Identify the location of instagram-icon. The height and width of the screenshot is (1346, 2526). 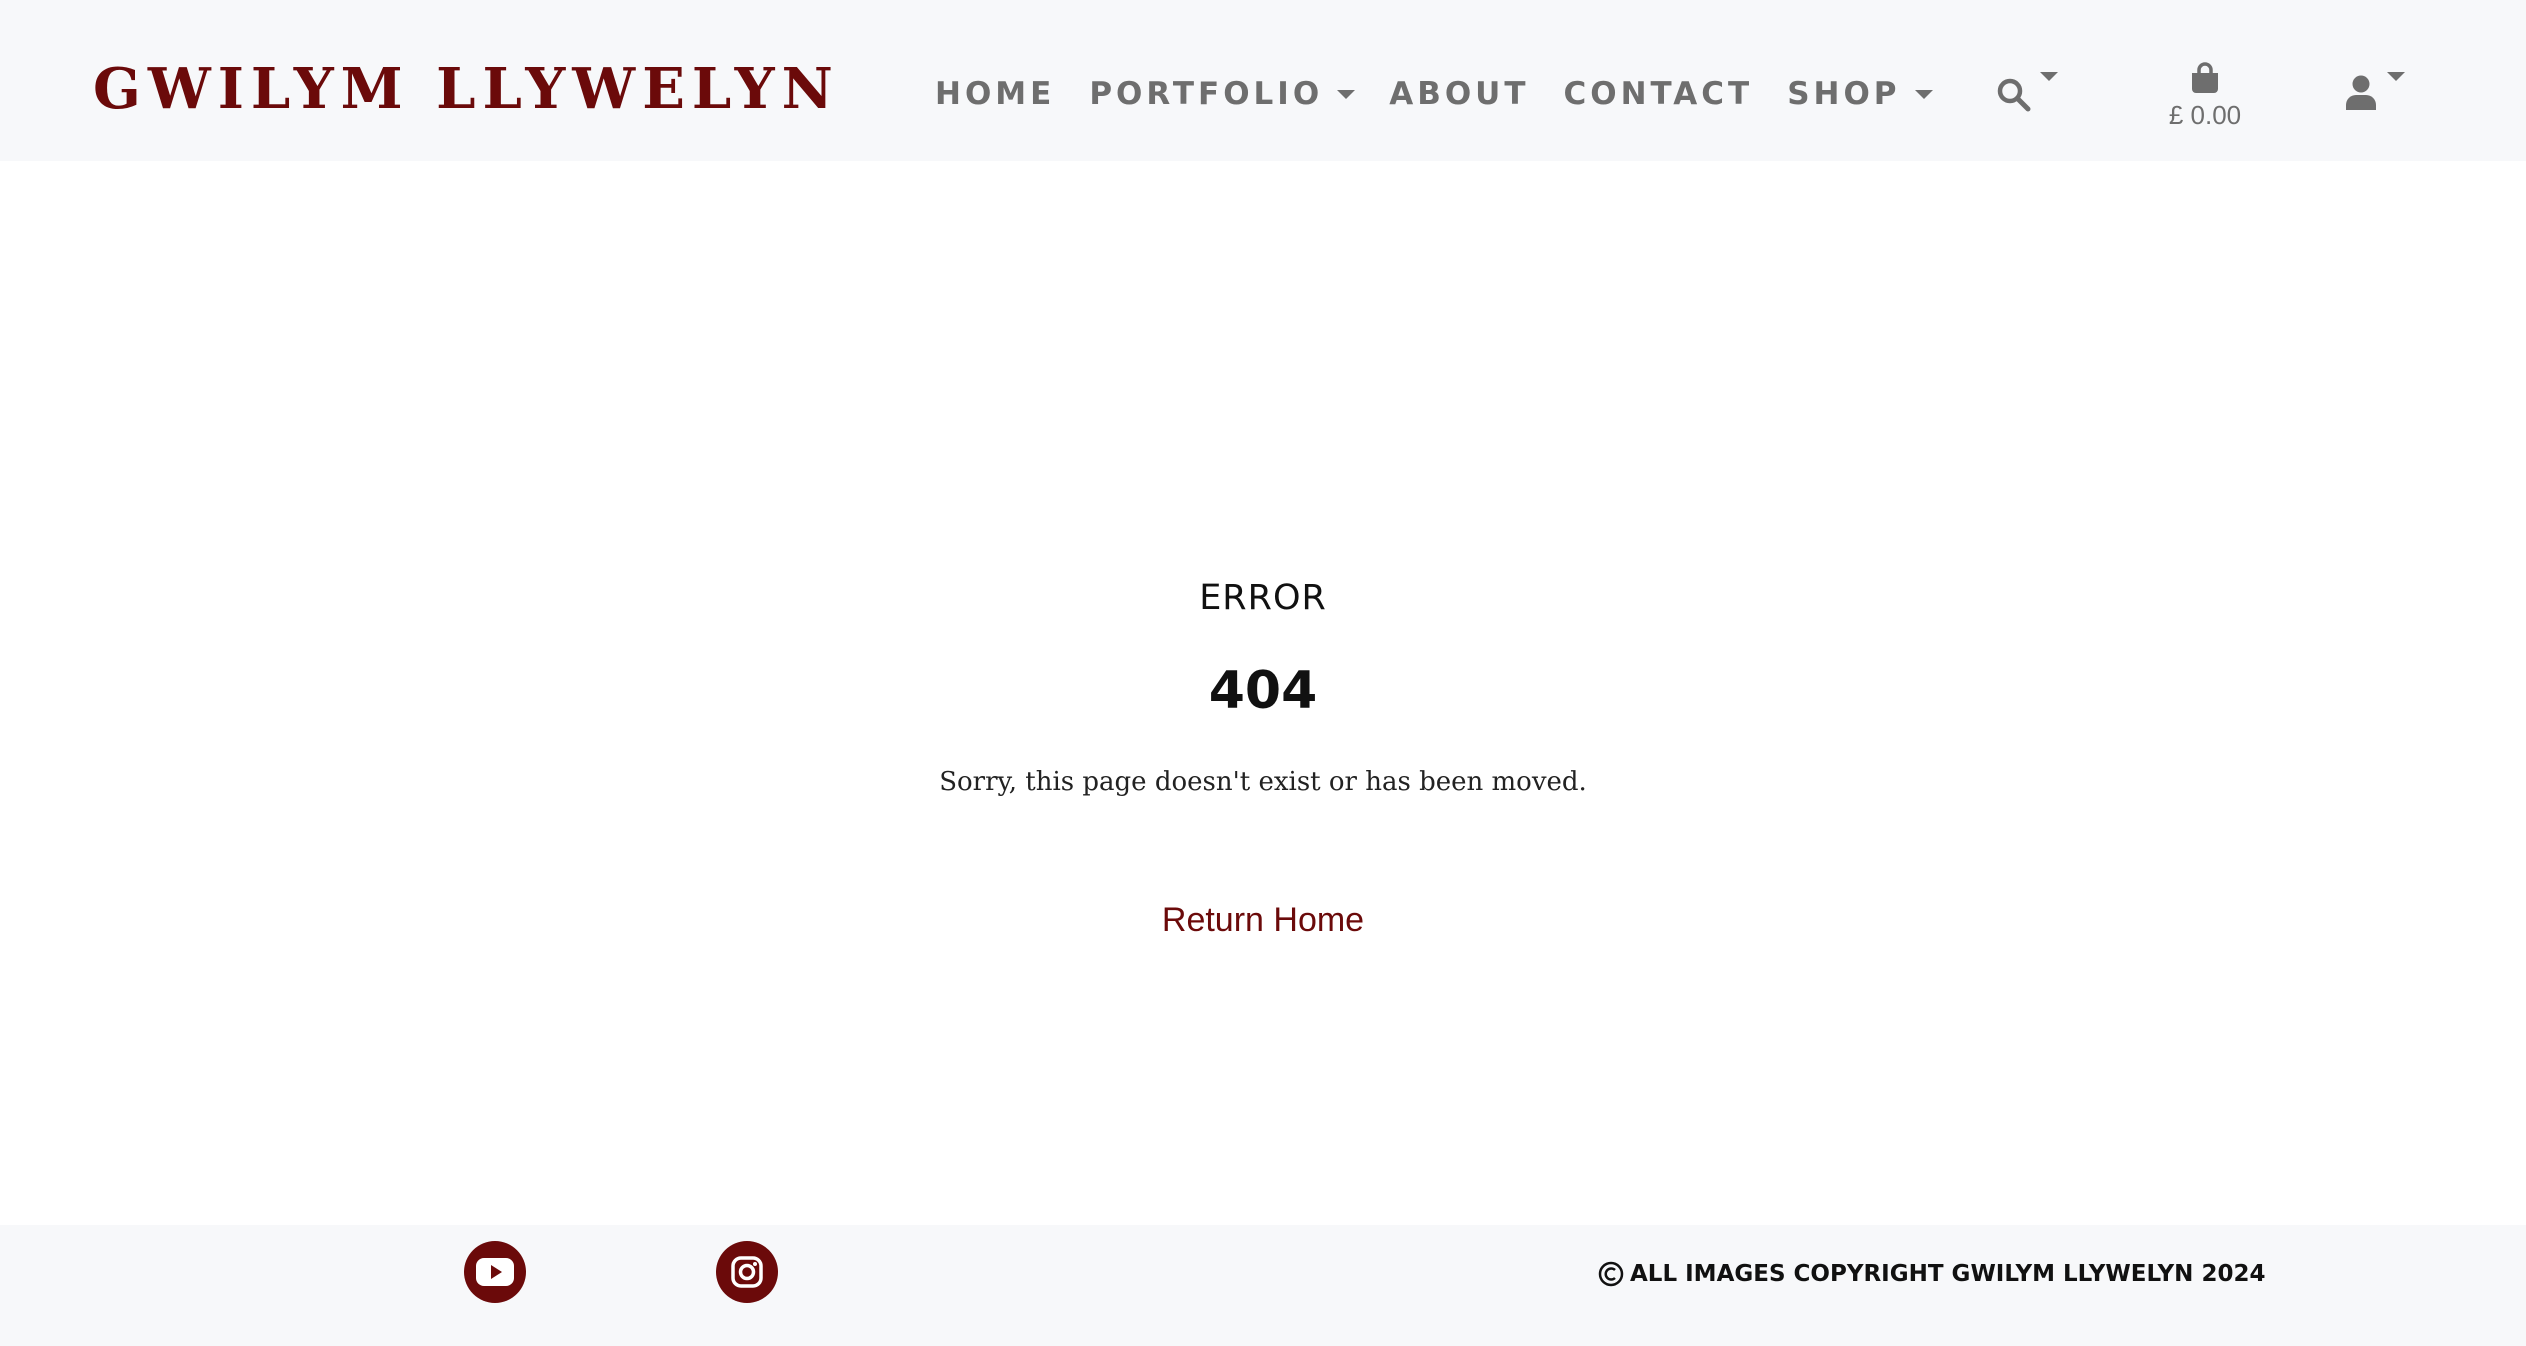
(747, 1272).